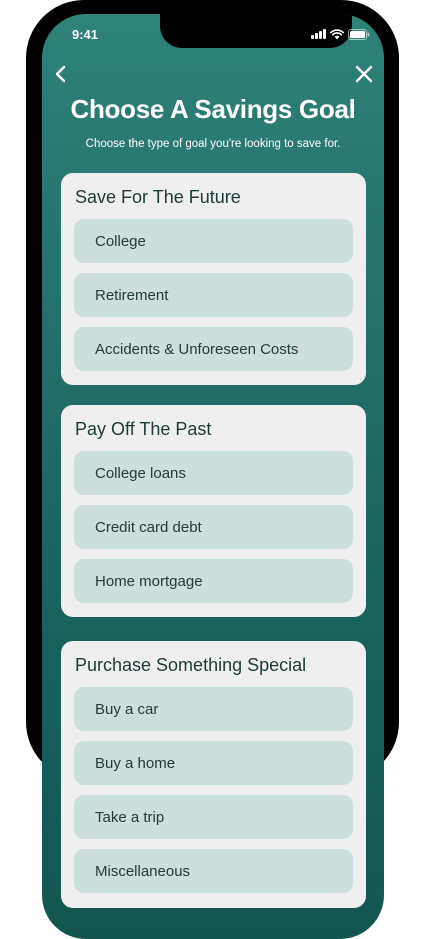 The height and width of the screenshot is (939, 426). I want to click on option-credit-card-debt: Credit card debt, so click(213, 527).